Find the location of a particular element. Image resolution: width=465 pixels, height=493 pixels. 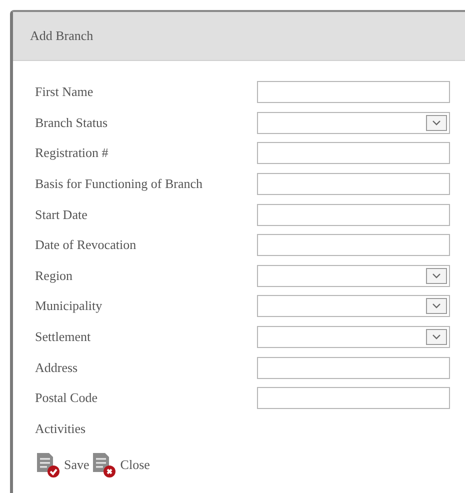

close-button: Close is located at coordinates (120, 465).